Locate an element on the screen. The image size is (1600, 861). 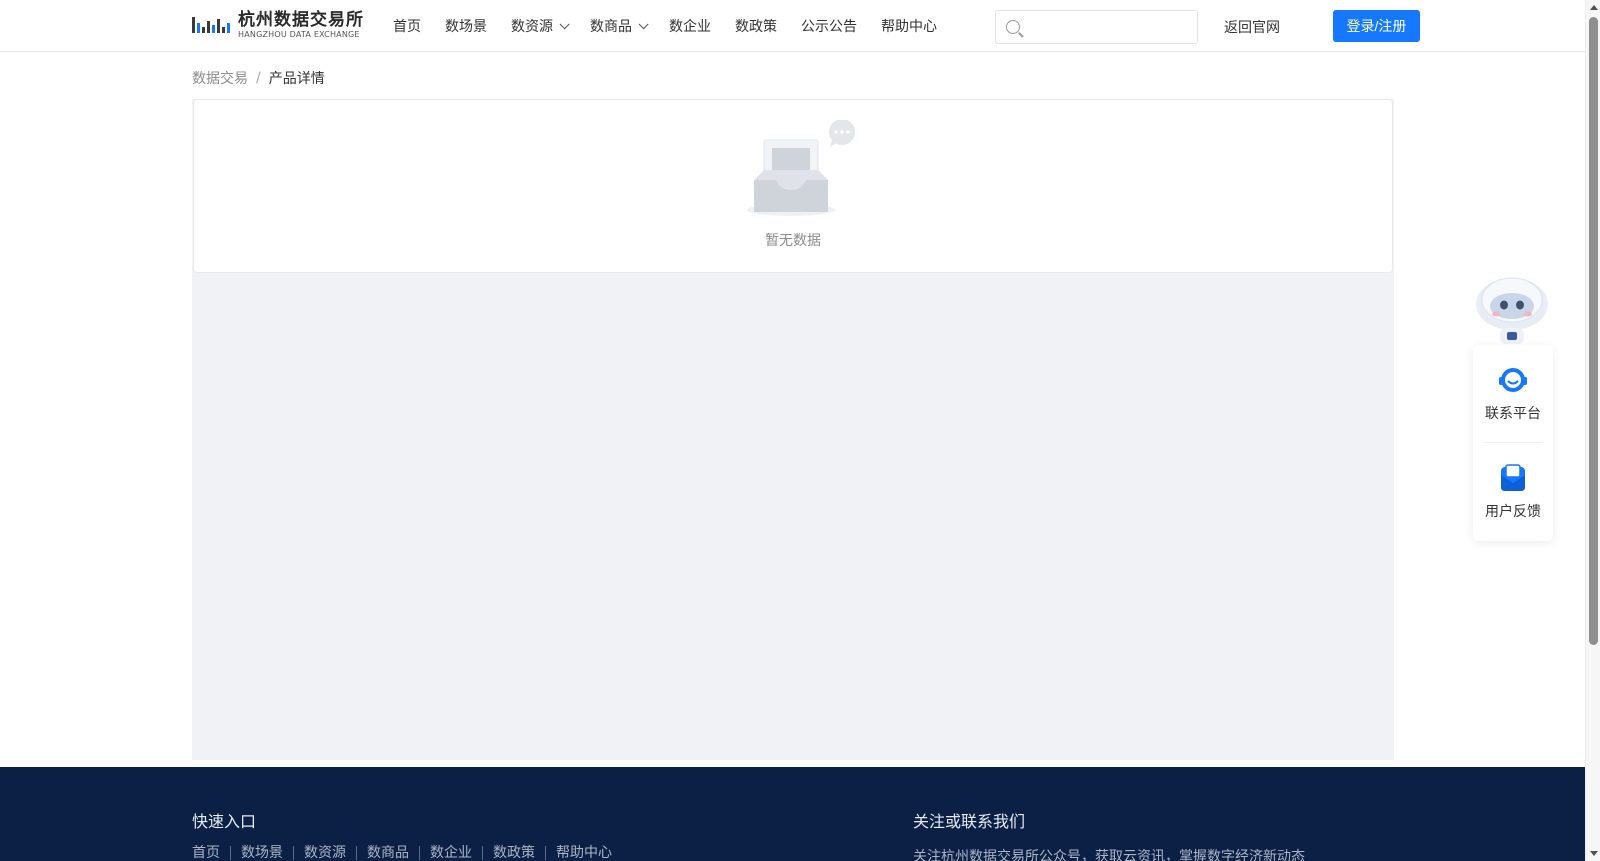
login-register-button: 登录/注册 is located at coordinates (1376, 26).